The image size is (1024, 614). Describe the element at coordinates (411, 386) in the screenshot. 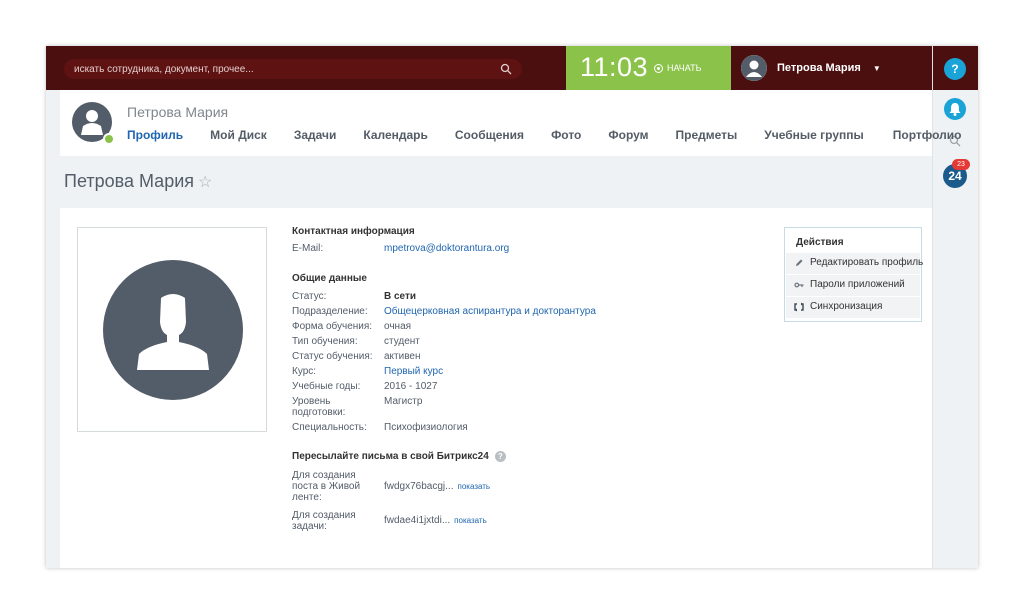

I see `info-value: 2016 - 1027` at that location.